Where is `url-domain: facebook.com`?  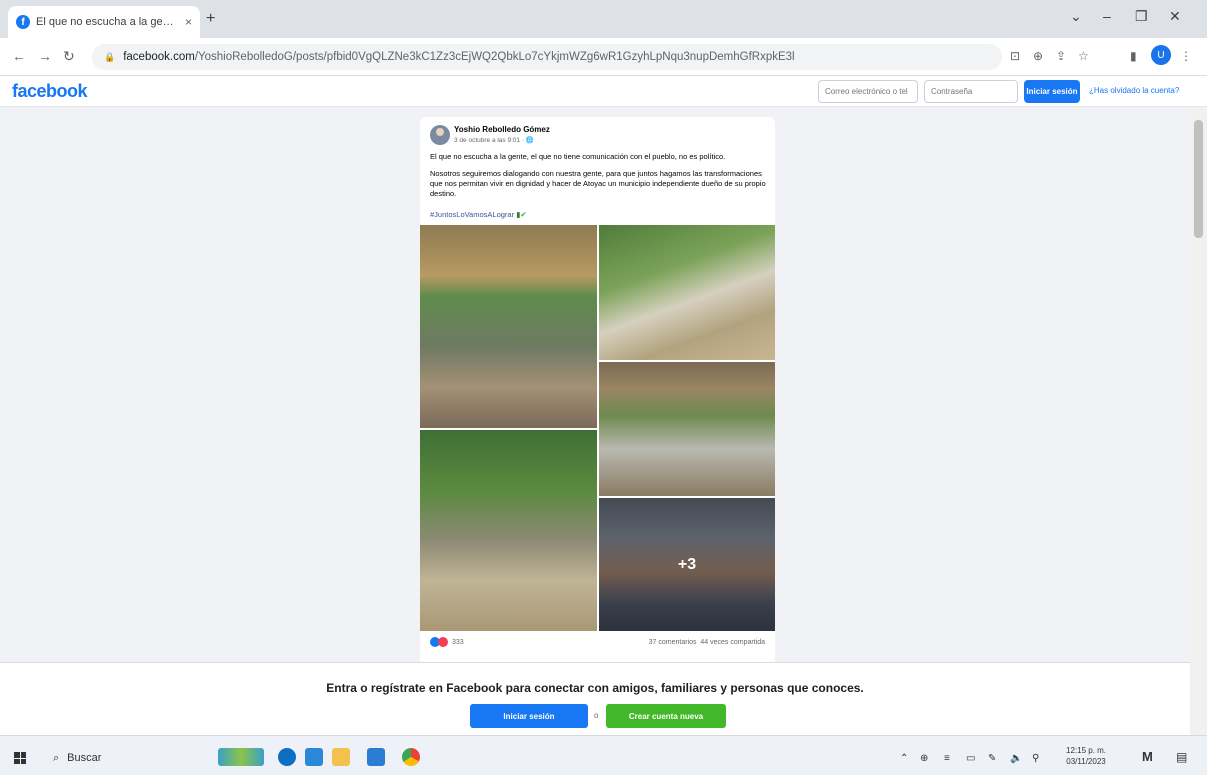 url-domain: facebook.com is located at coordinates (159, 57).